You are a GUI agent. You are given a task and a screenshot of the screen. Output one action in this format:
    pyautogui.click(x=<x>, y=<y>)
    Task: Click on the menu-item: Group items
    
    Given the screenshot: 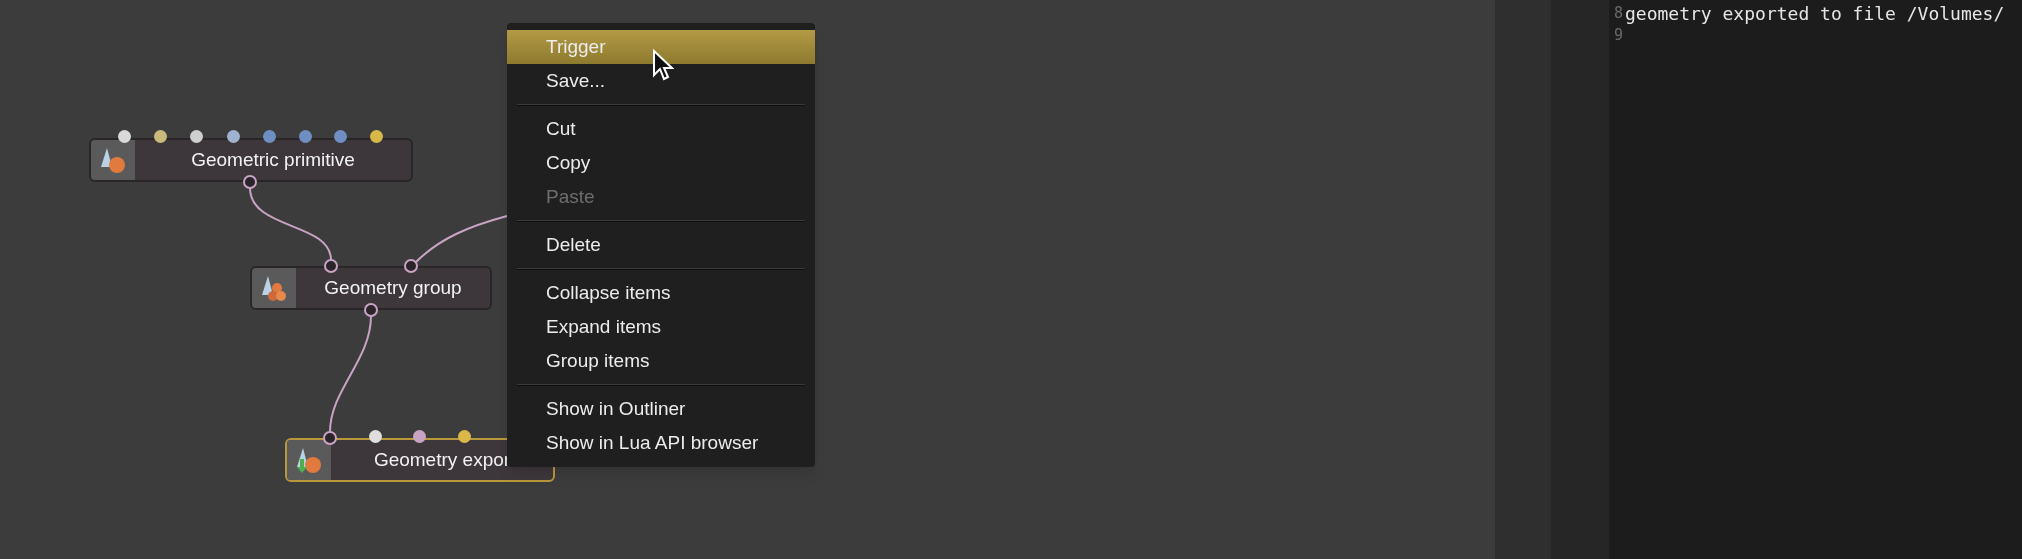 What is the action you would take?
    pyautogui.click(x=661, y=361)
    